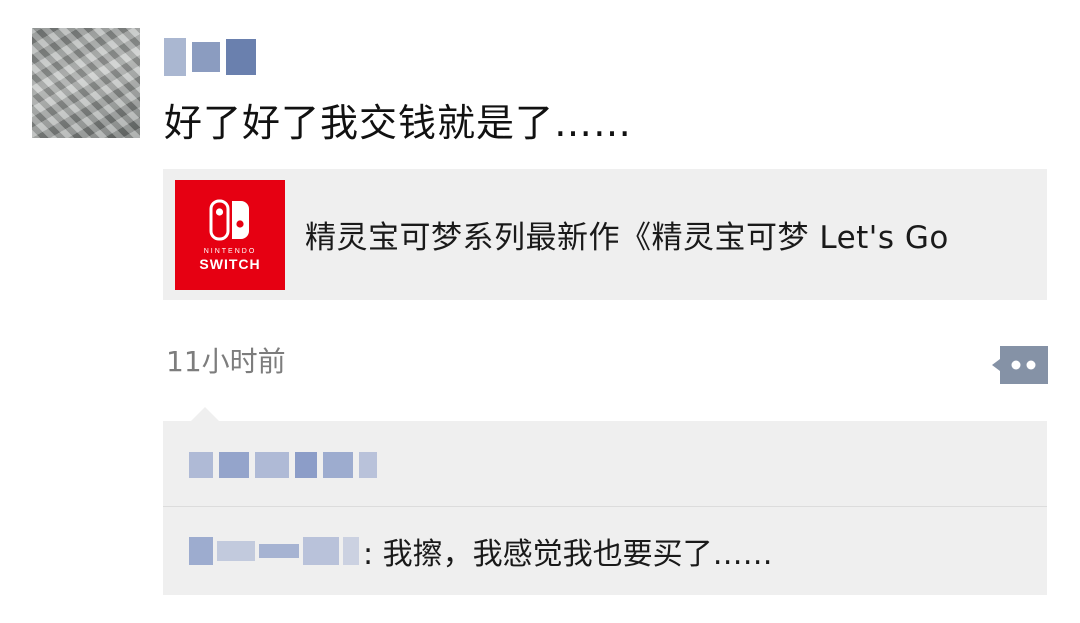 The height and width of the screenshot is (623, 1080). I want to click on more-dots-icon, so click(1020, 365).